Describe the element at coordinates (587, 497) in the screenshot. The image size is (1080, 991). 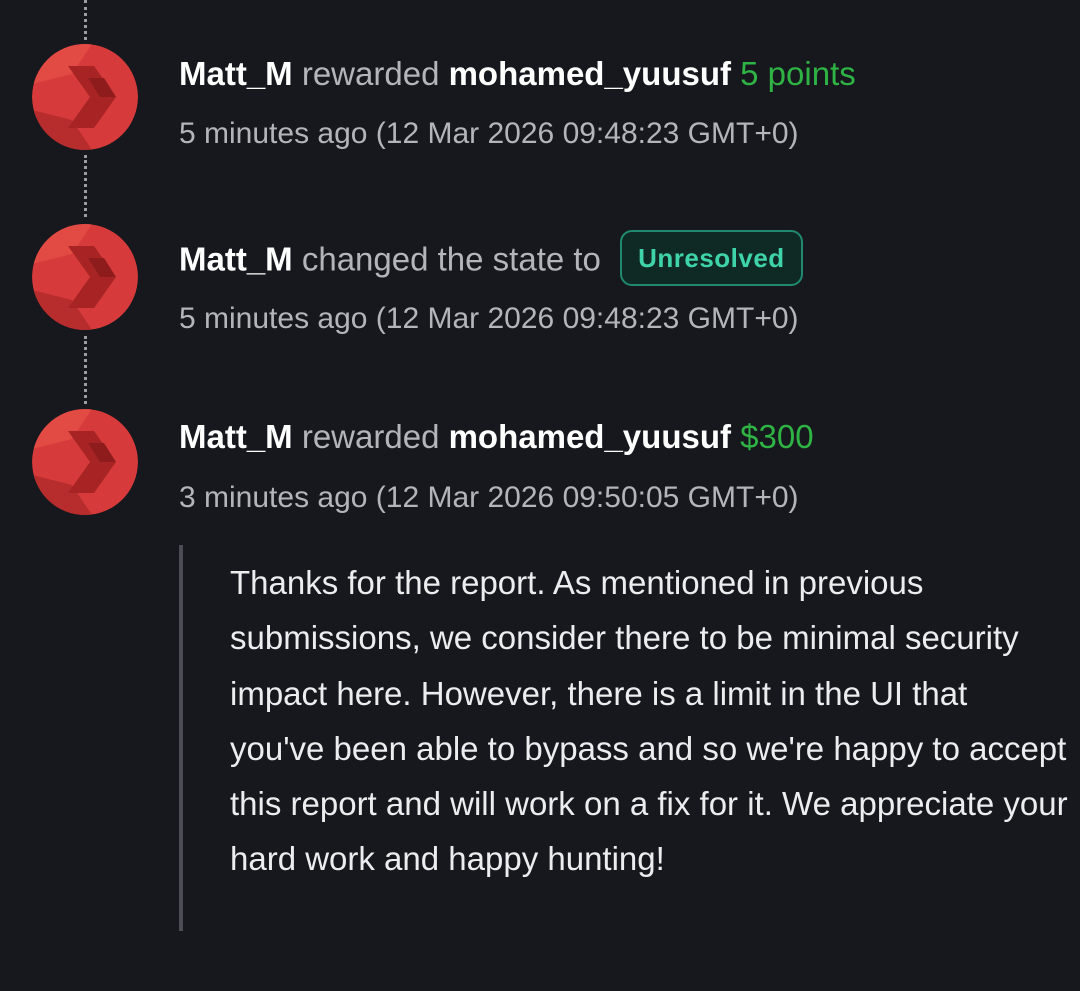
I see `absolute-time: (12 Mar 2026 09:50:05 GMT+0)` at that location.